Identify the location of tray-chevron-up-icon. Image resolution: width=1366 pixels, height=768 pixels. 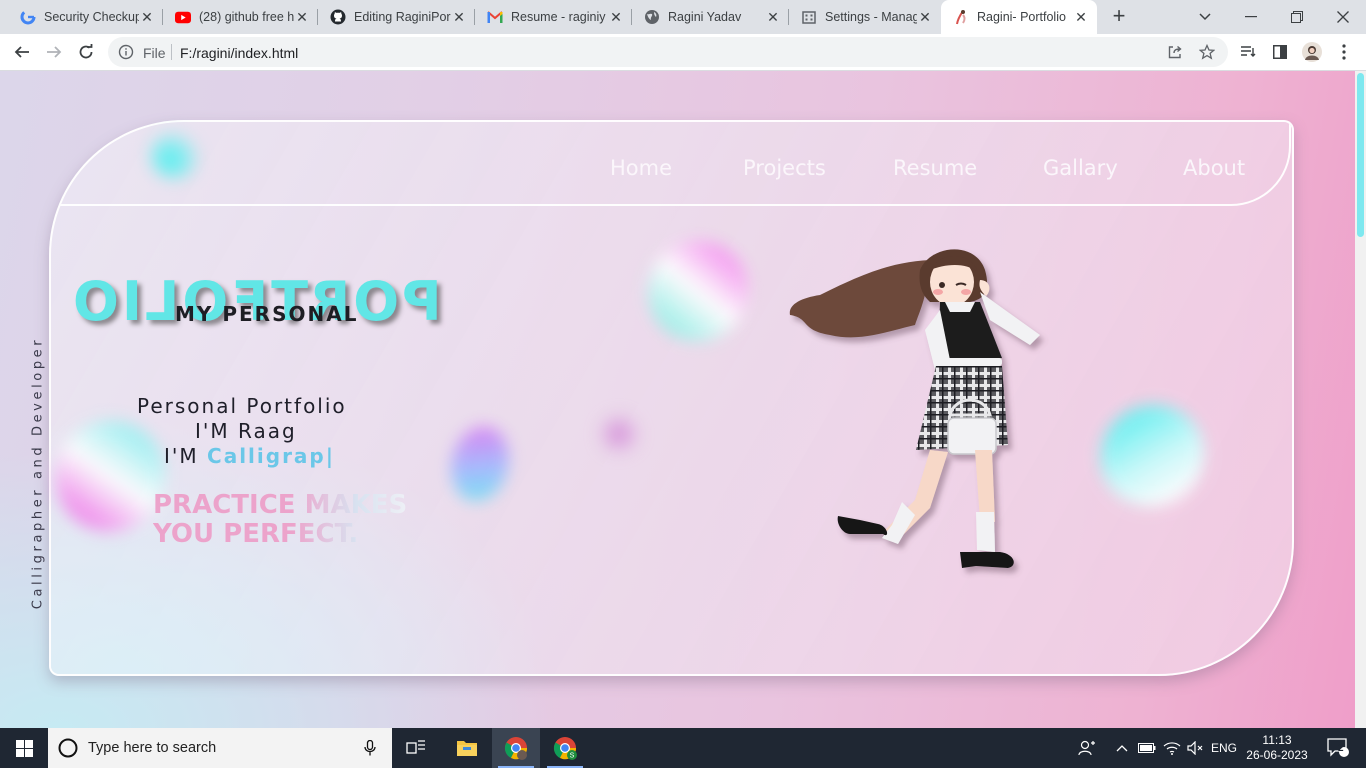
(1122, 748).